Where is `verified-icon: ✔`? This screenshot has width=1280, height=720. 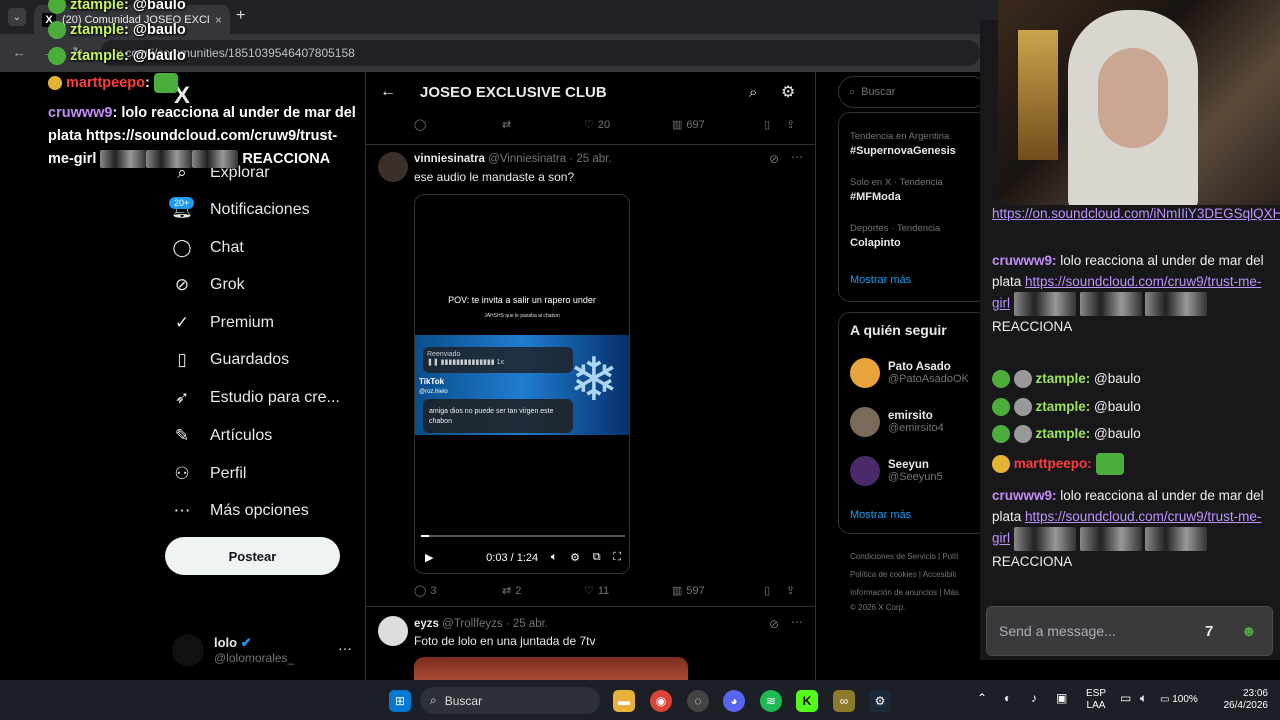 verified-icon: ✔ is located at coordinates (246, 642).